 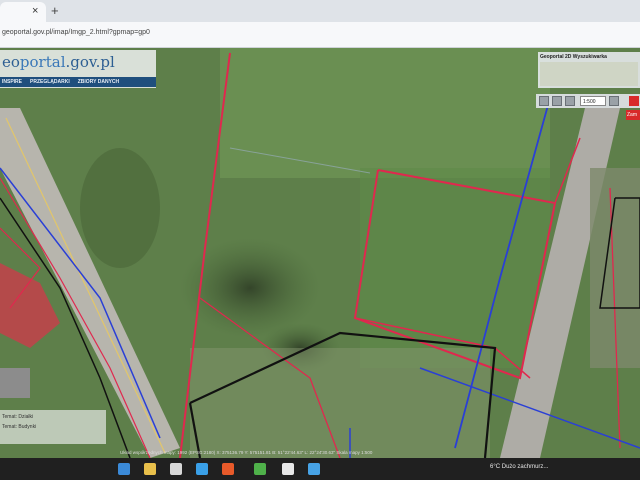 I want to click on geoportal-logo: eoportal.gov.pl, so click(x=58, y=62).